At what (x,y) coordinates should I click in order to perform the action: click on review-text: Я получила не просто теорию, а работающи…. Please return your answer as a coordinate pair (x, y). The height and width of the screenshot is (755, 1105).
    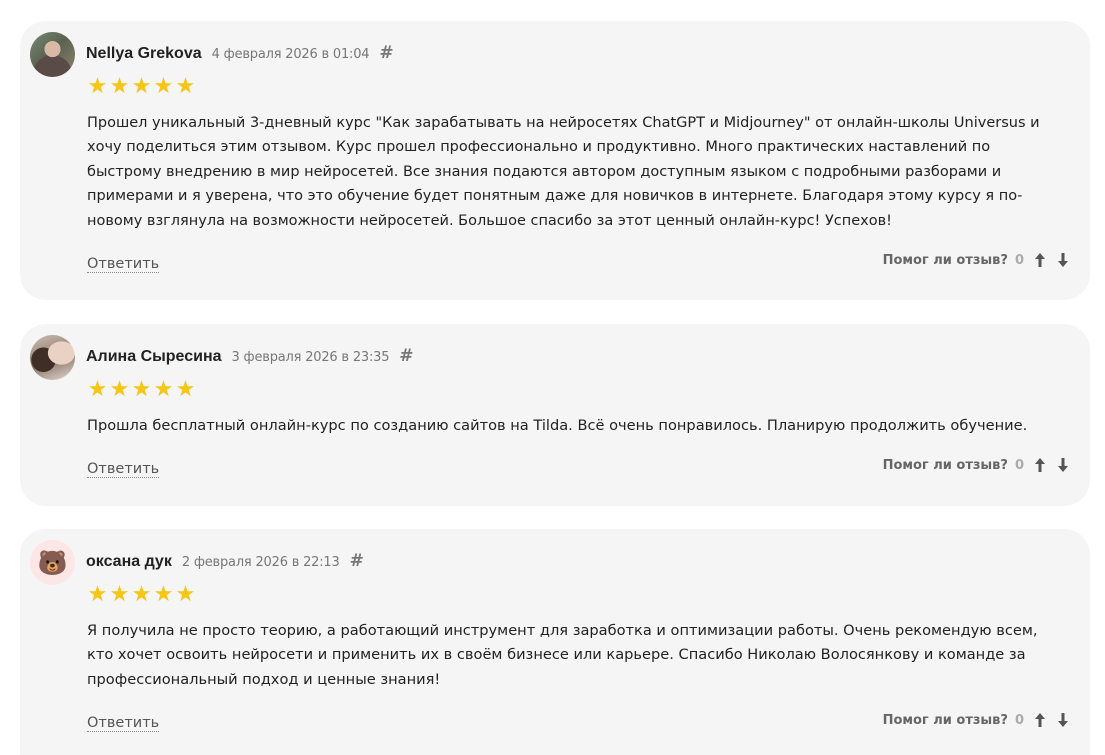
    Looking at the image, I should click on (562, 655).